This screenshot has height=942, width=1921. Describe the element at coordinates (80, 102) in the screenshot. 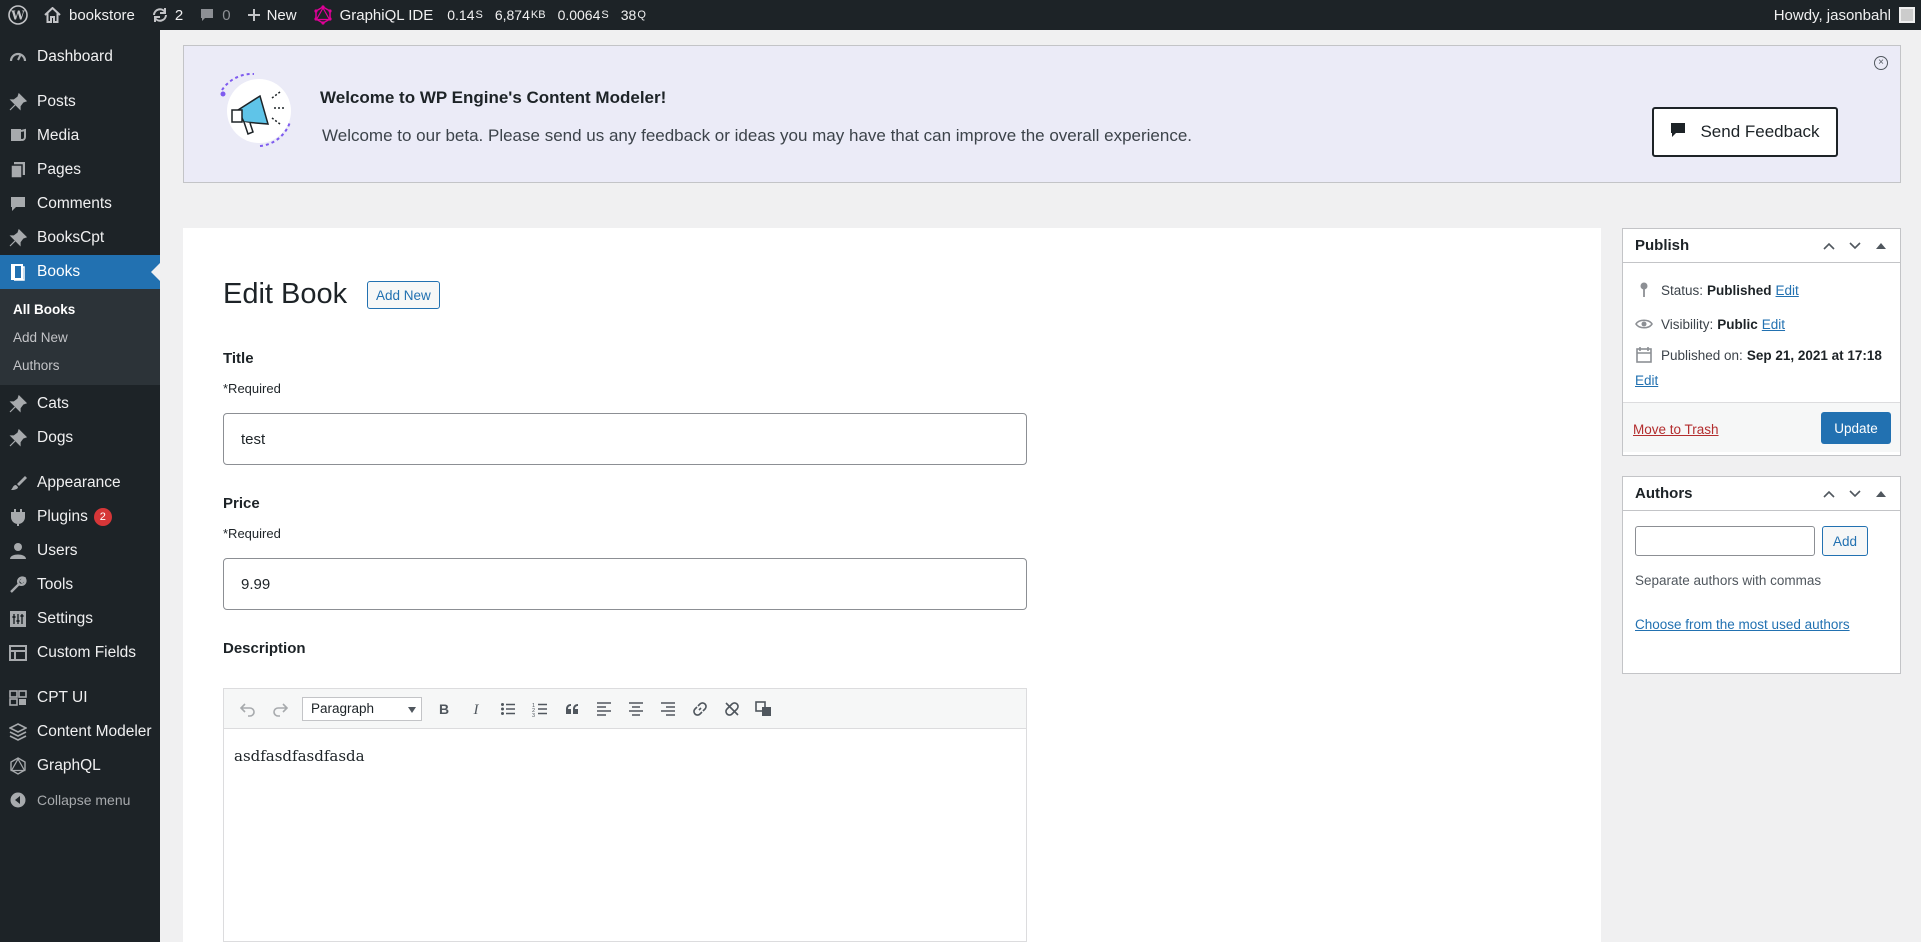

I see `menu-posts: Posts` at that location.